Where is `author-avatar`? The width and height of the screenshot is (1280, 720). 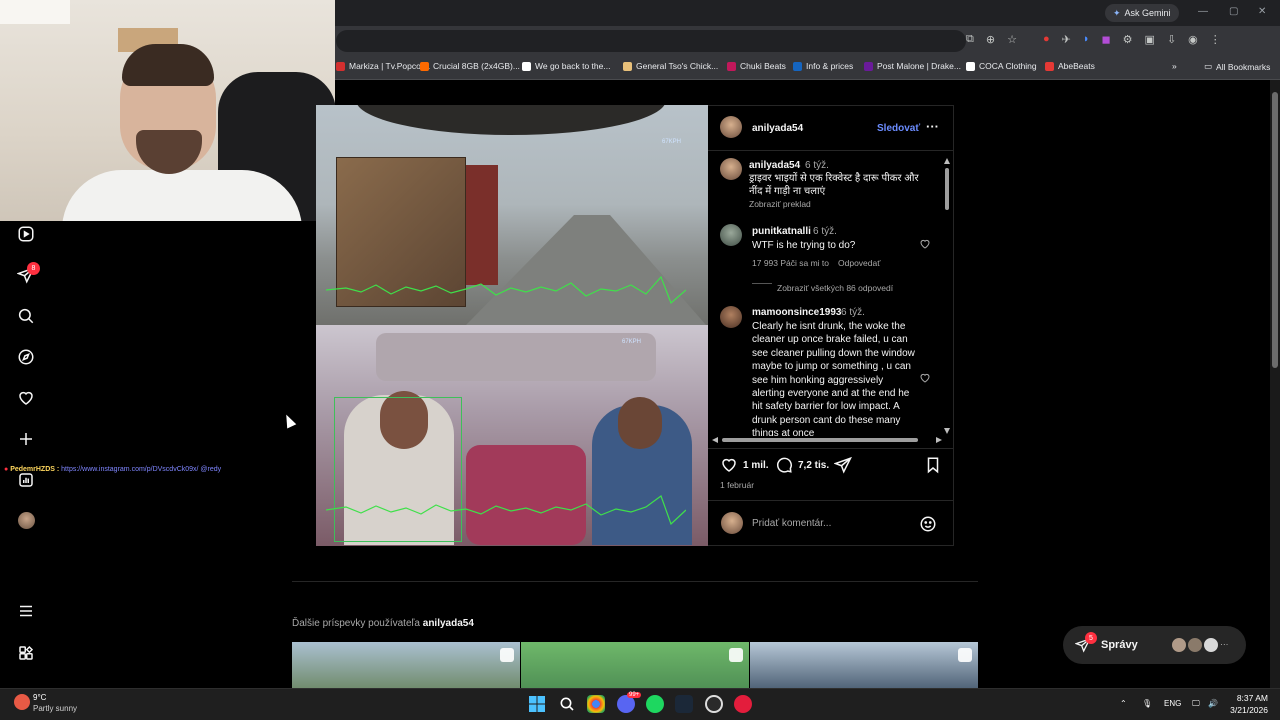
author-avatar is located at coordinates (731, 127).